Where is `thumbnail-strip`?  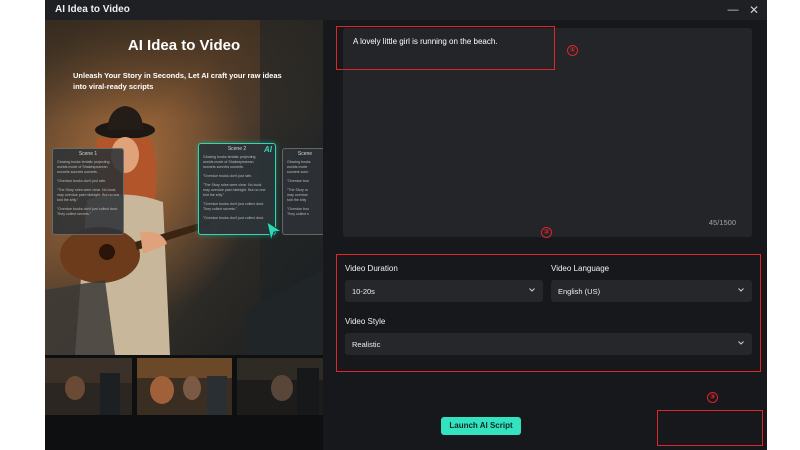
thumbnail-strip is located at coordinates (184, 387).